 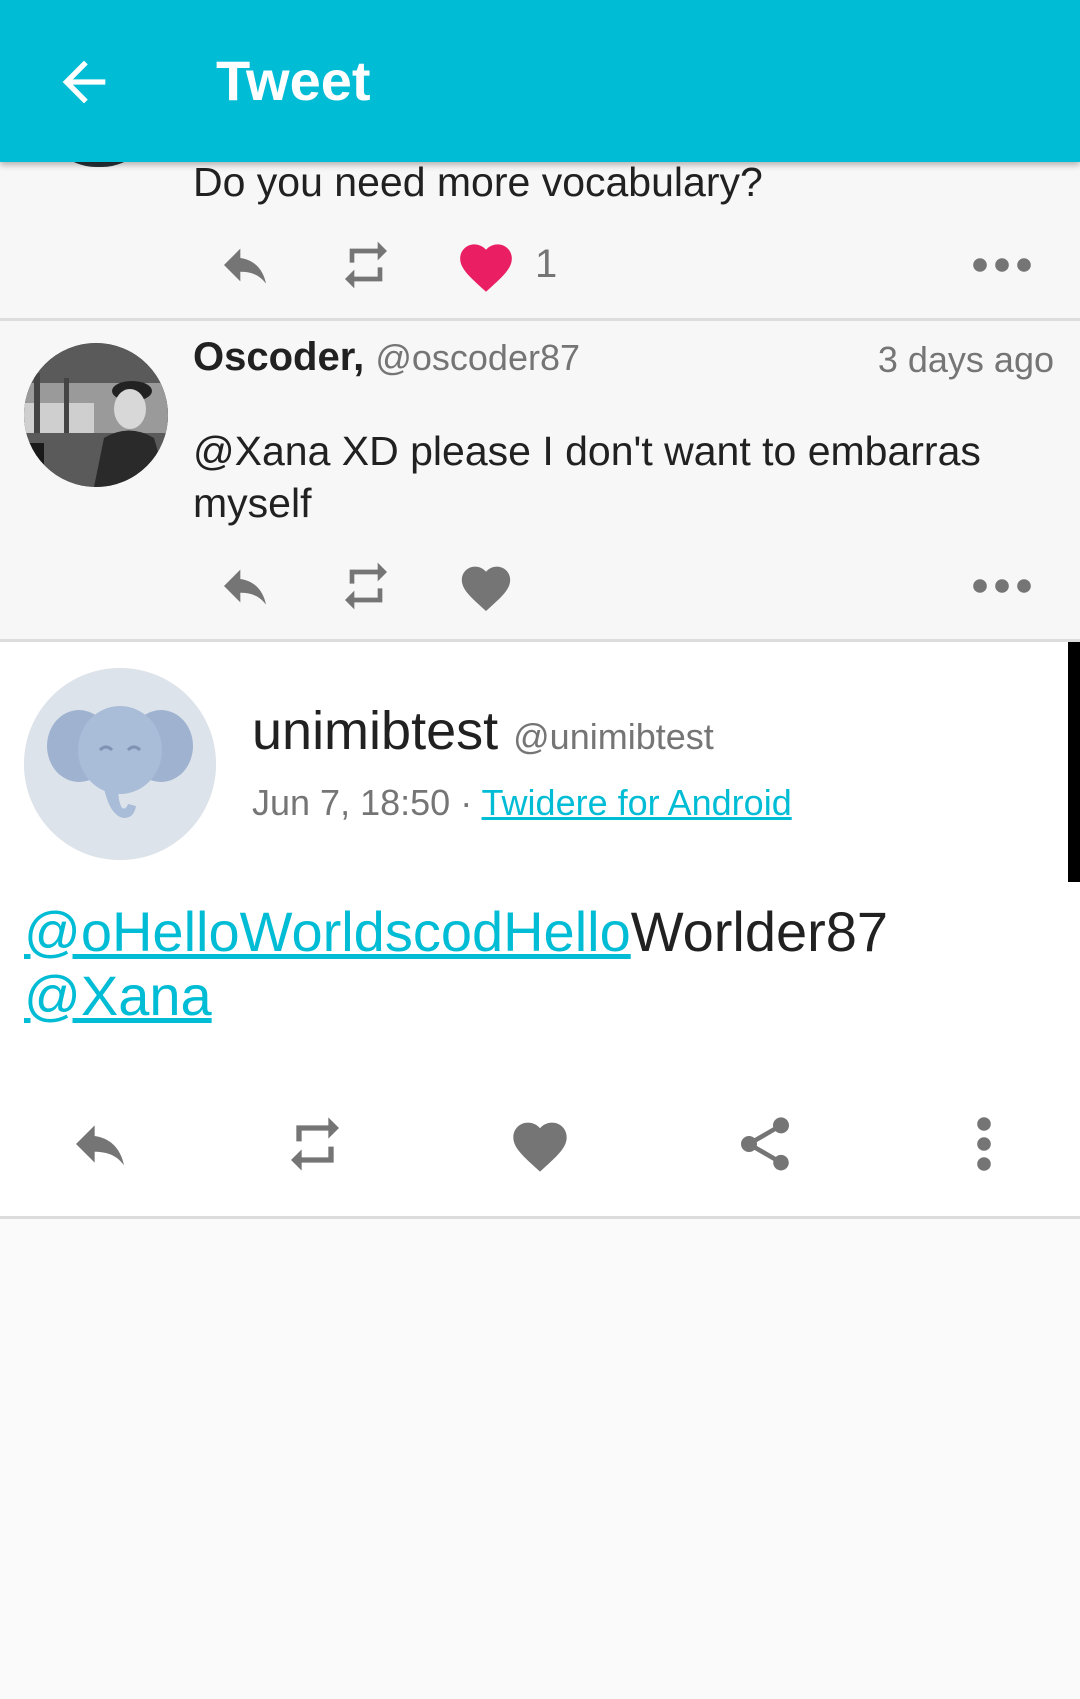 I want to click on user-handle: @unimibtest, so click(x=613, y=736).